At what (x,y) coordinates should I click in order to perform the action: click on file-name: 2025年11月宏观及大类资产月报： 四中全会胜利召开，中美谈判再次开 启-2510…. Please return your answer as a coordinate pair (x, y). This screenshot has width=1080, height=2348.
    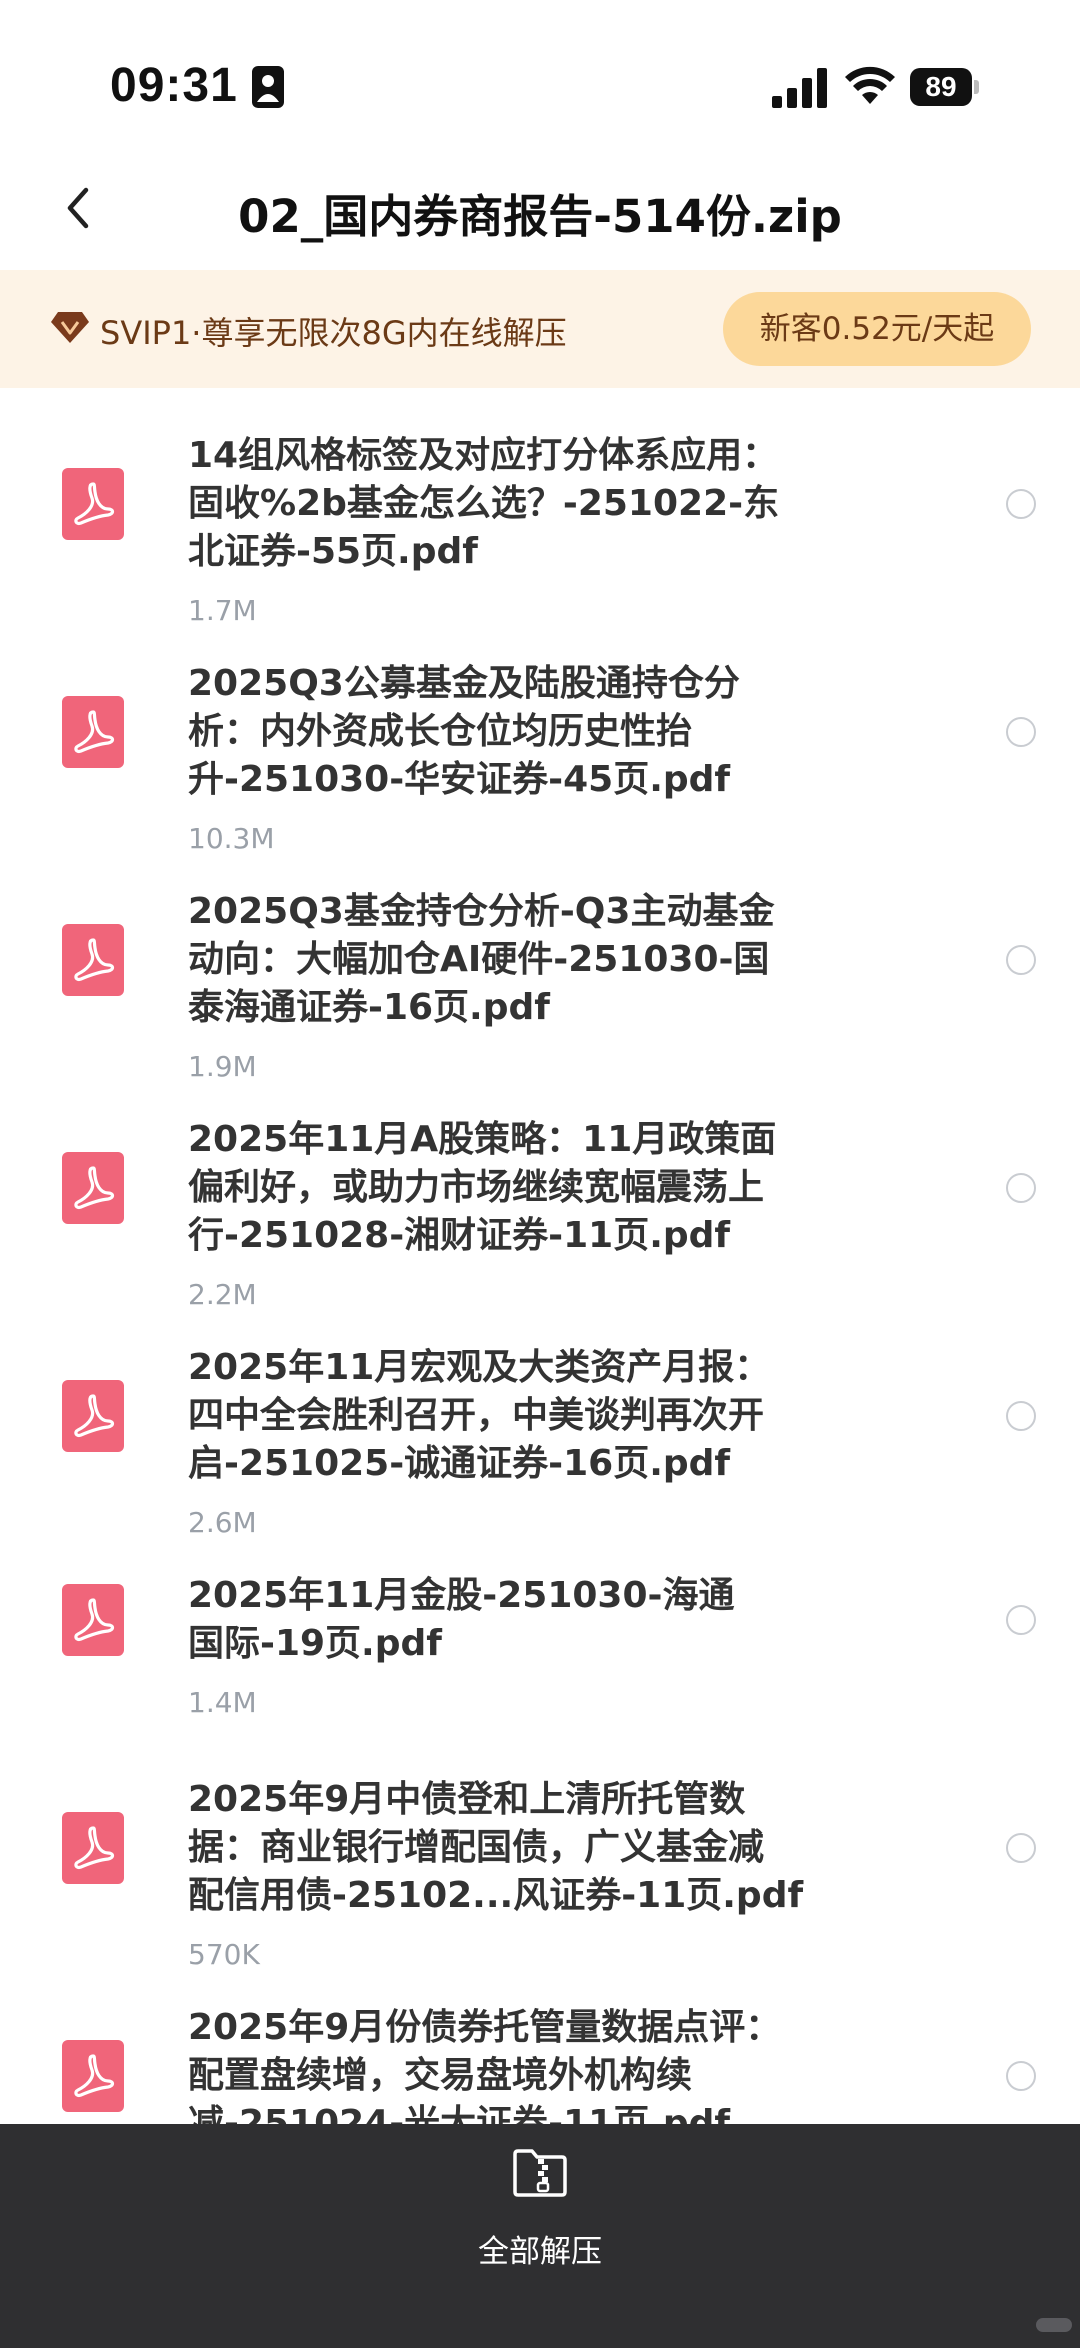
    Looking at the image, I should click on (520, 1416).